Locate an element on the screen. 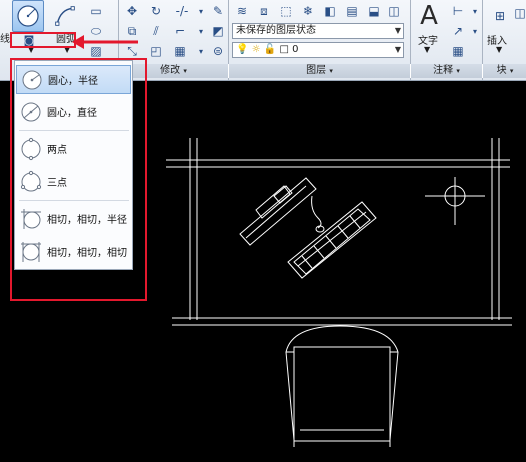 This screenshot has height=462, width=526. rotate-icon: ↻ is located at coordinates (156, 11).